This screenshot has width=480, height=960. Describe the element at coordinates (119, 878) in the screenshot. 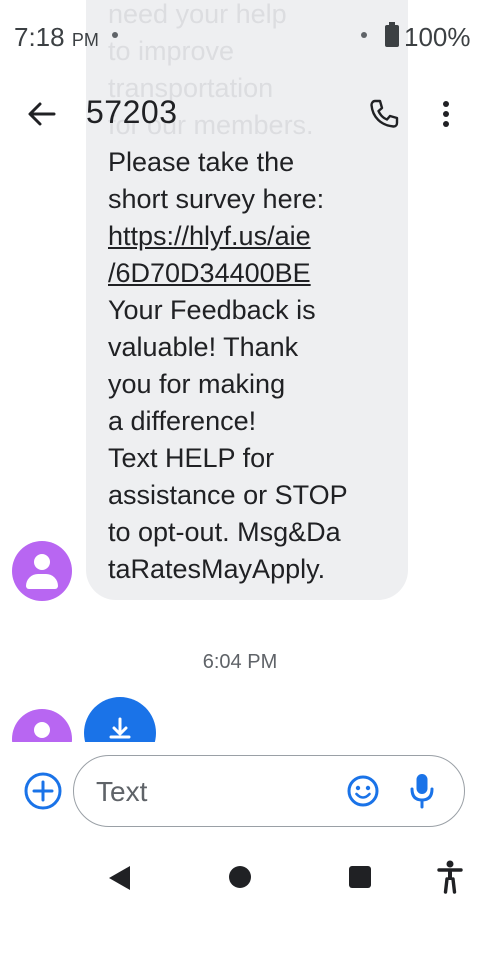

I see `nav-back-icon` at that location.